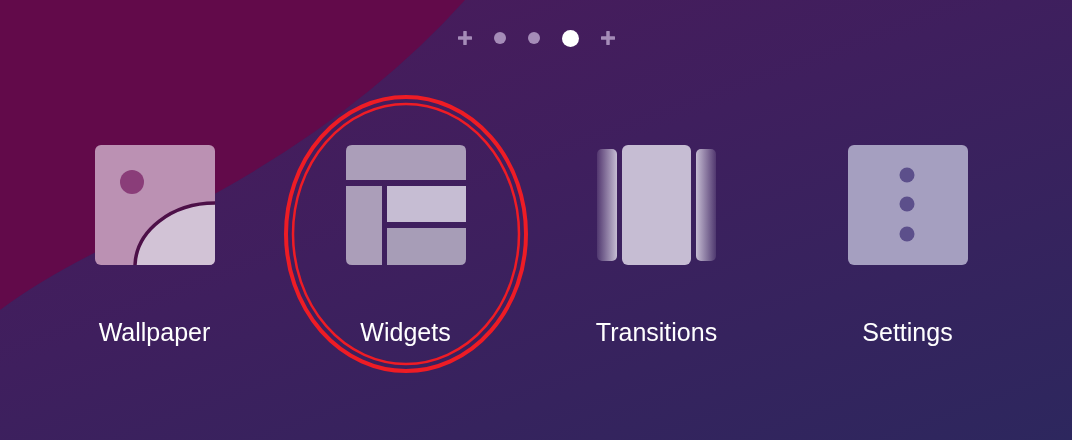  Describe the element at coordinates (656, 332) in the screenshot. I see `shortcut-label: Transitions` at that location.